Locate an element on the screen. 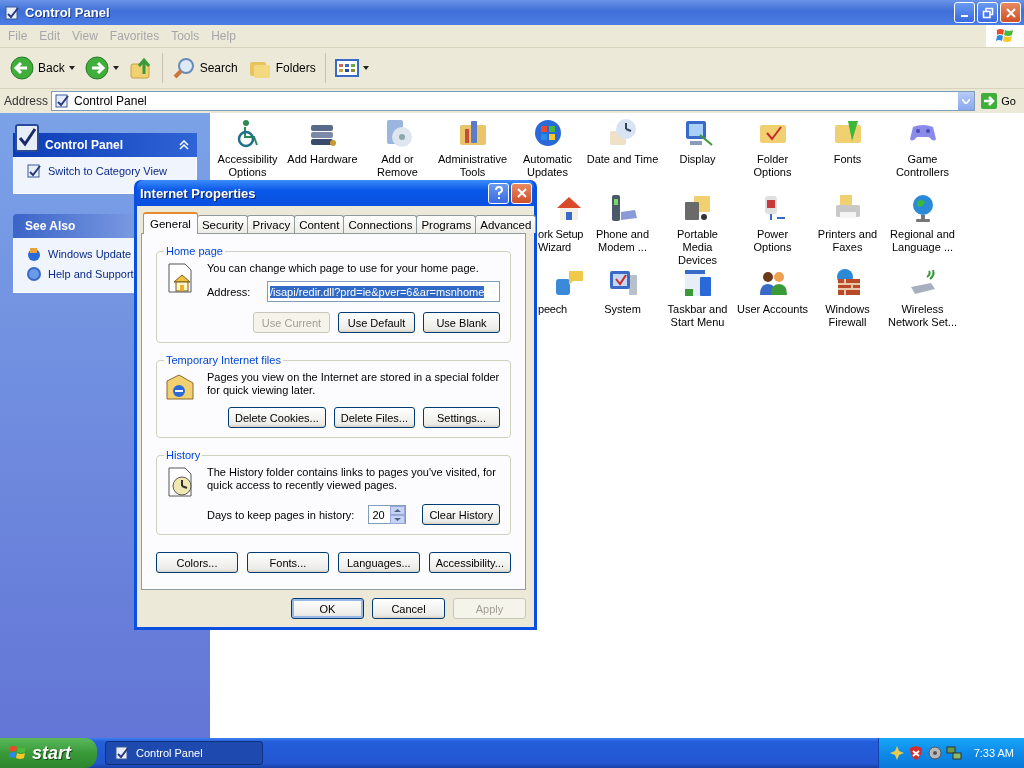  search-button: Search is located at coordinates (204, 68).